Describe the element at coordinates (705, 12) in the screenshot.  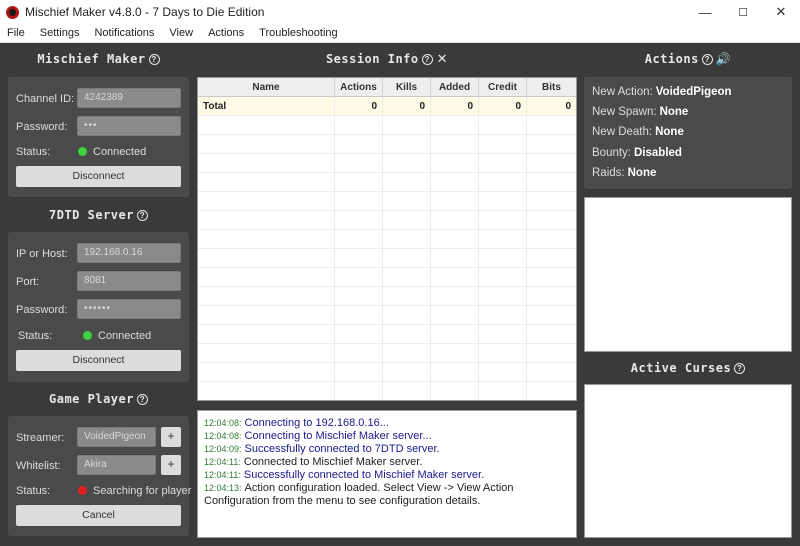
I see `minimize-button: —` at that location.